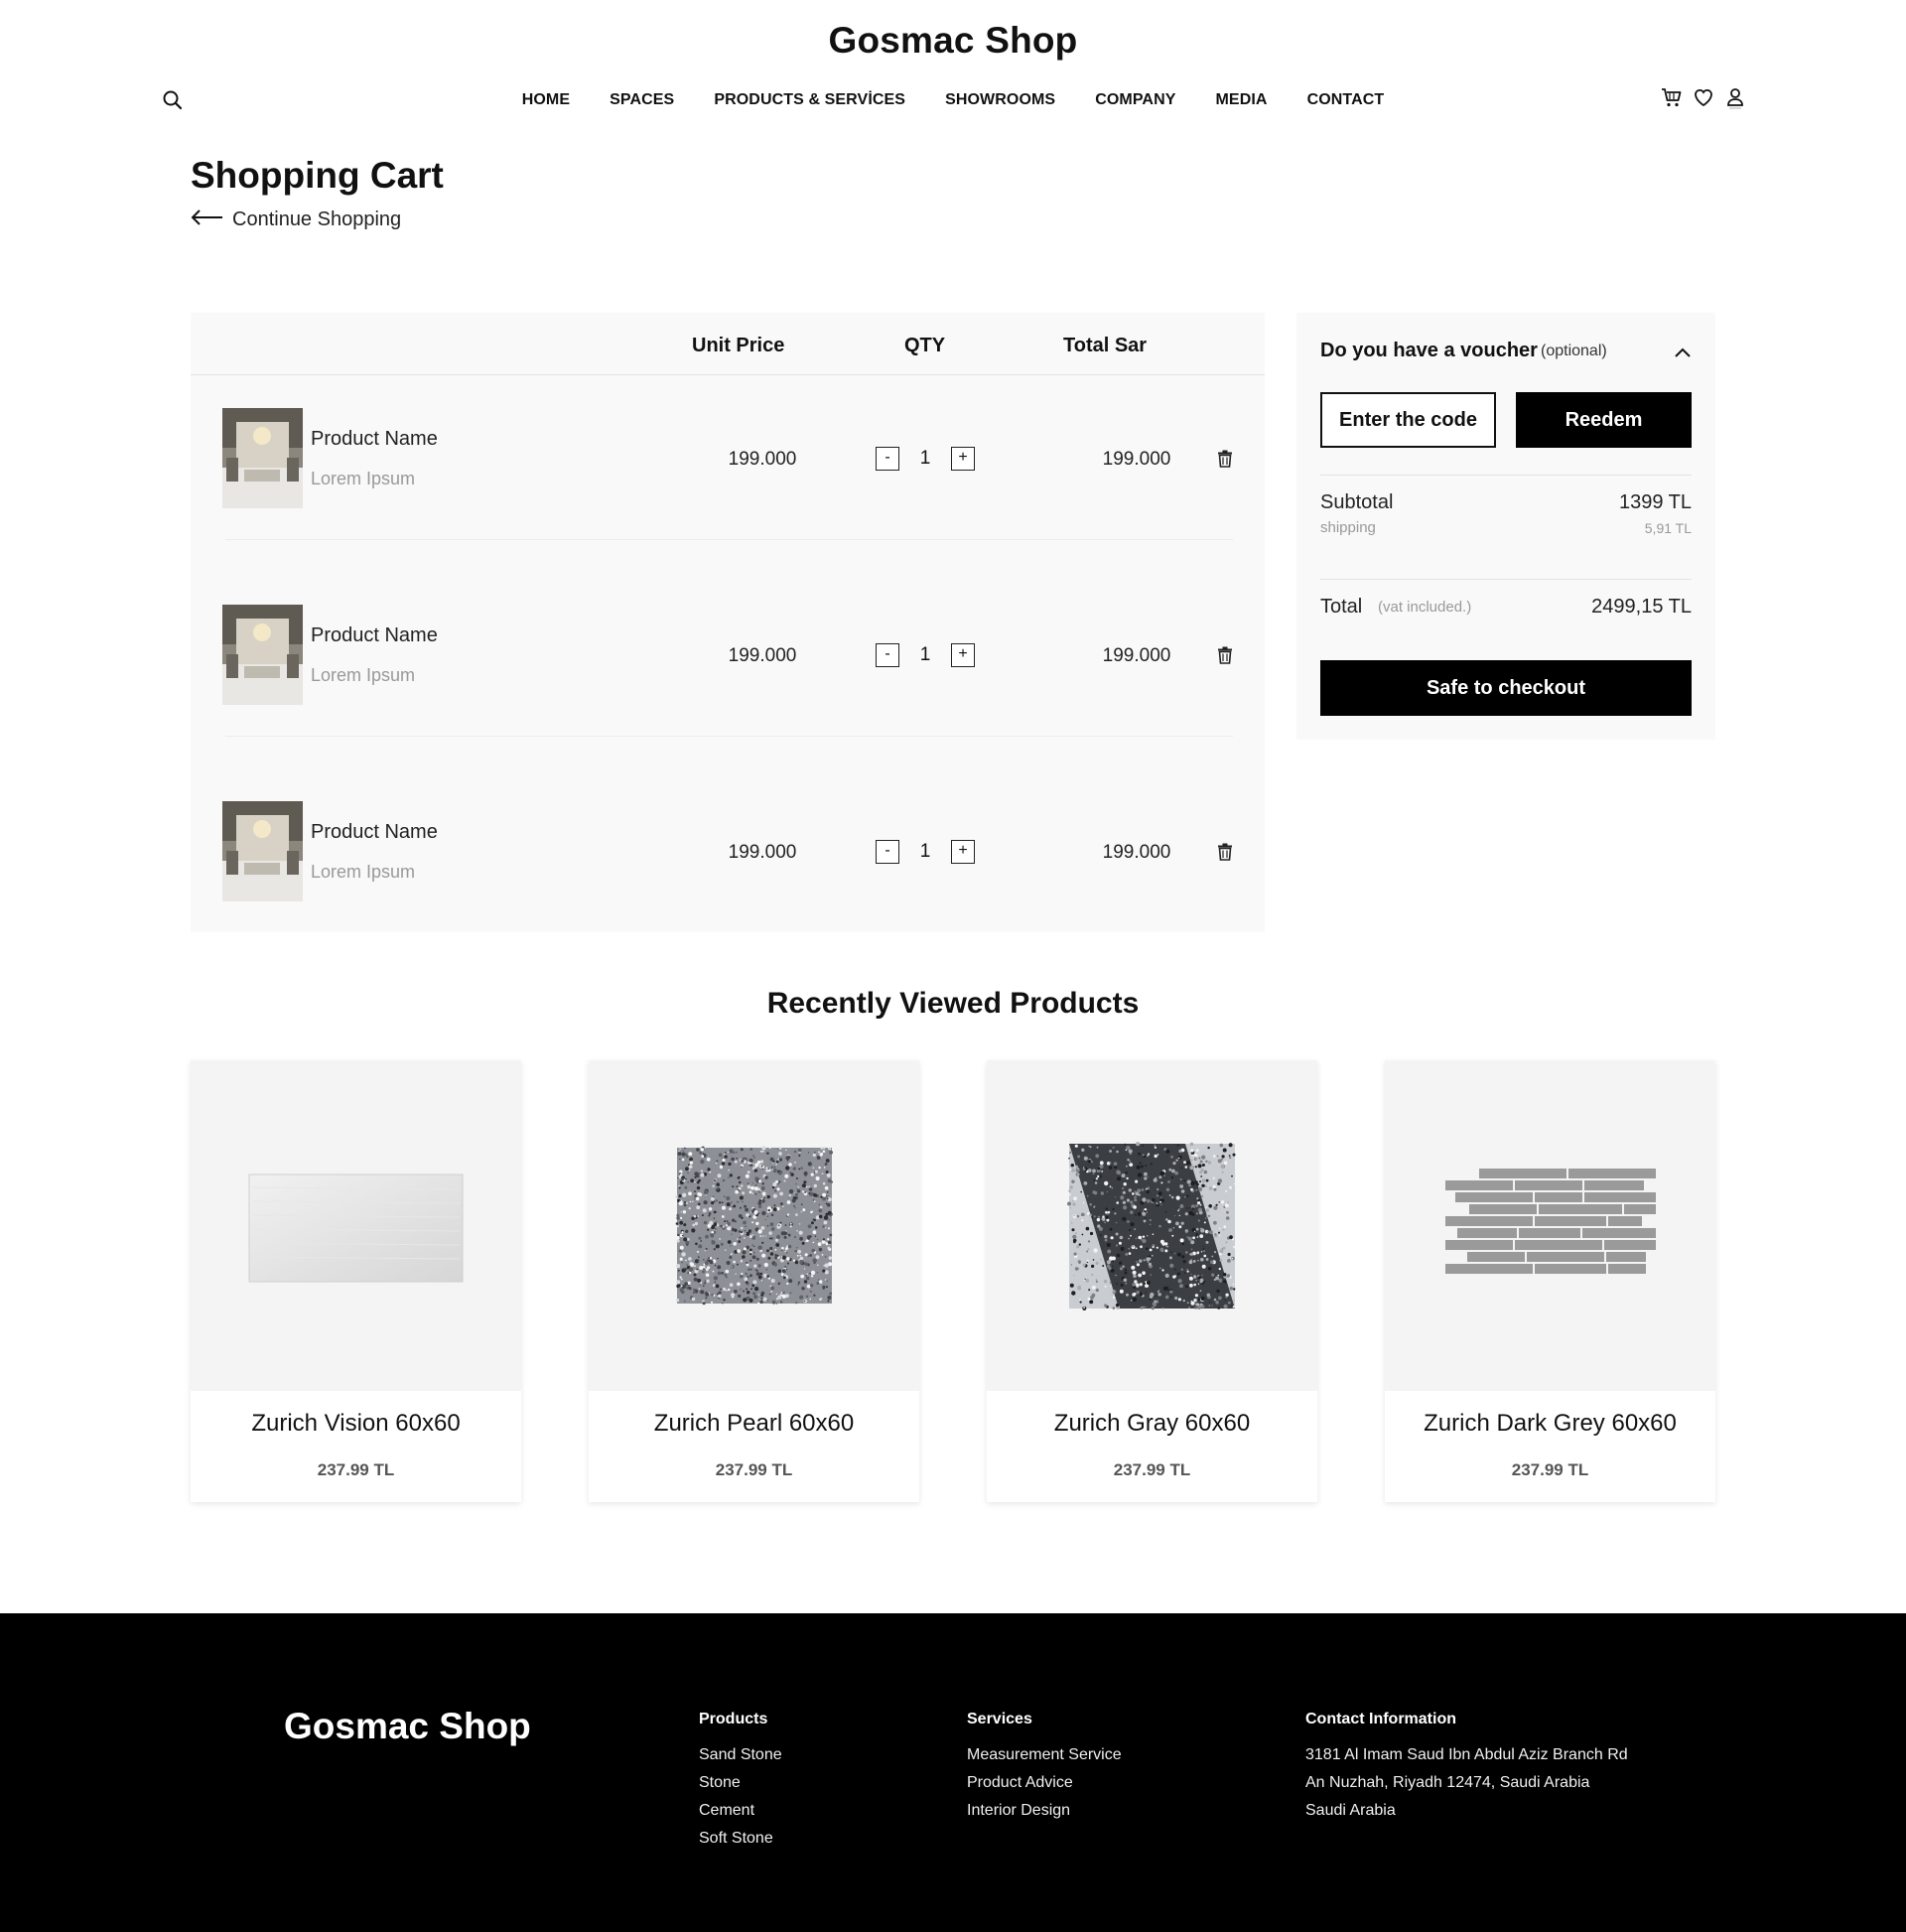  What do you see at coordinates (1044, 1755) in the screenshot?
I see `footer-link: Measurement Service` at bounding box center [1044, 1755].